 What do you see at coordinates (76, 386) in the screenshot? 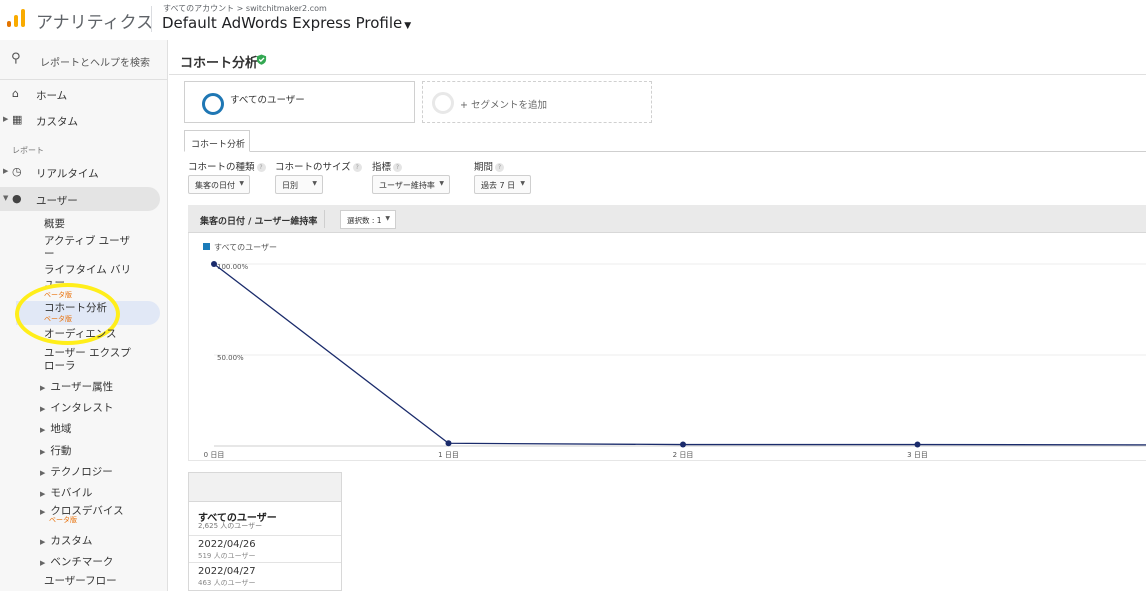
I see `sidebar-sub-demographics: ▶ ユーザー属性` at bounding box center [76, 386].